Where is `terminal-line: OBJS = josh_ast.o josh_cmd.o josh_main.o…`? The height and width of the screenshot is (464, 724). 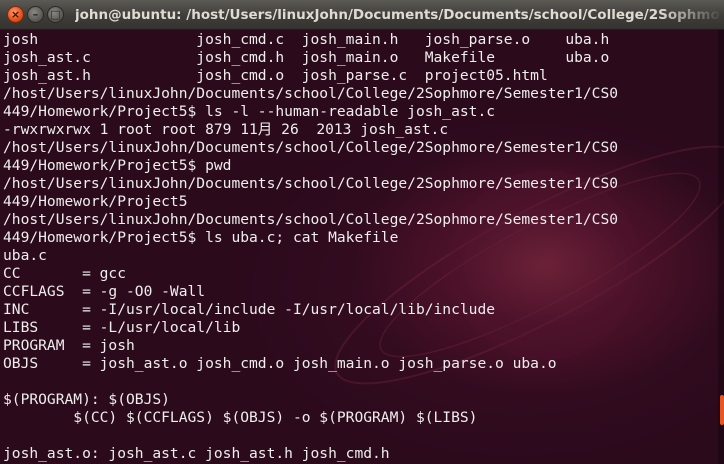
terminal-line: OBJS = josh_ast.o josh_cmd.o josh_main.o… is located at coordinates (280, 363).